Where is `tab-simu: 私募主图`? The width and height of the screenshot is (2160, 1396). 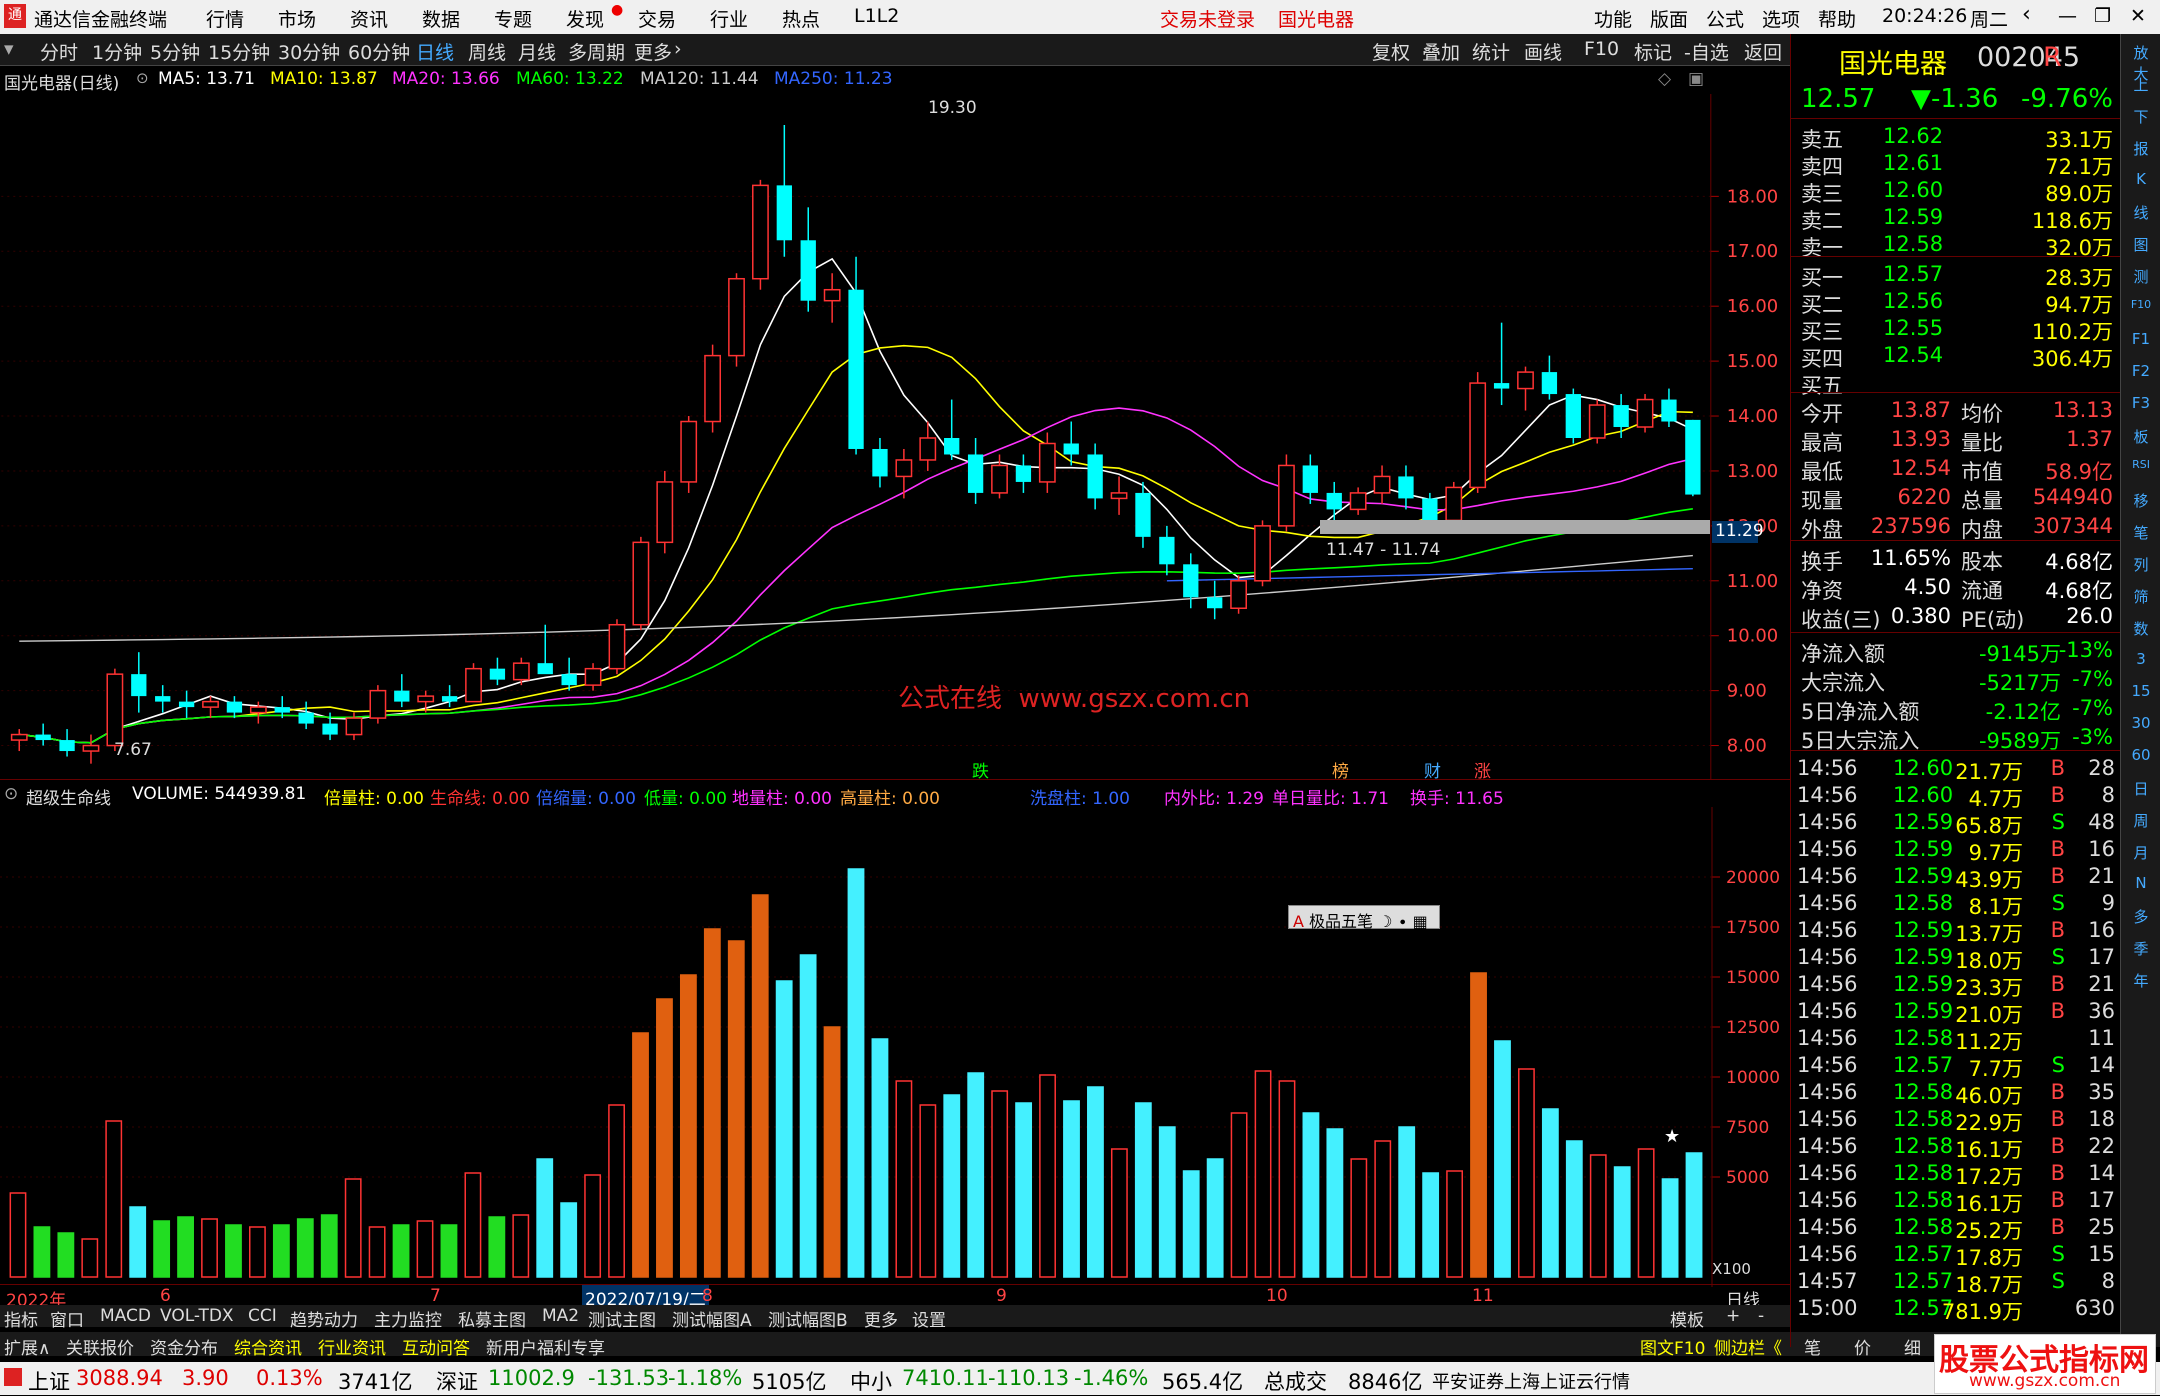 tab-simu: 私募主图 is located at coordinates (492, 1318).